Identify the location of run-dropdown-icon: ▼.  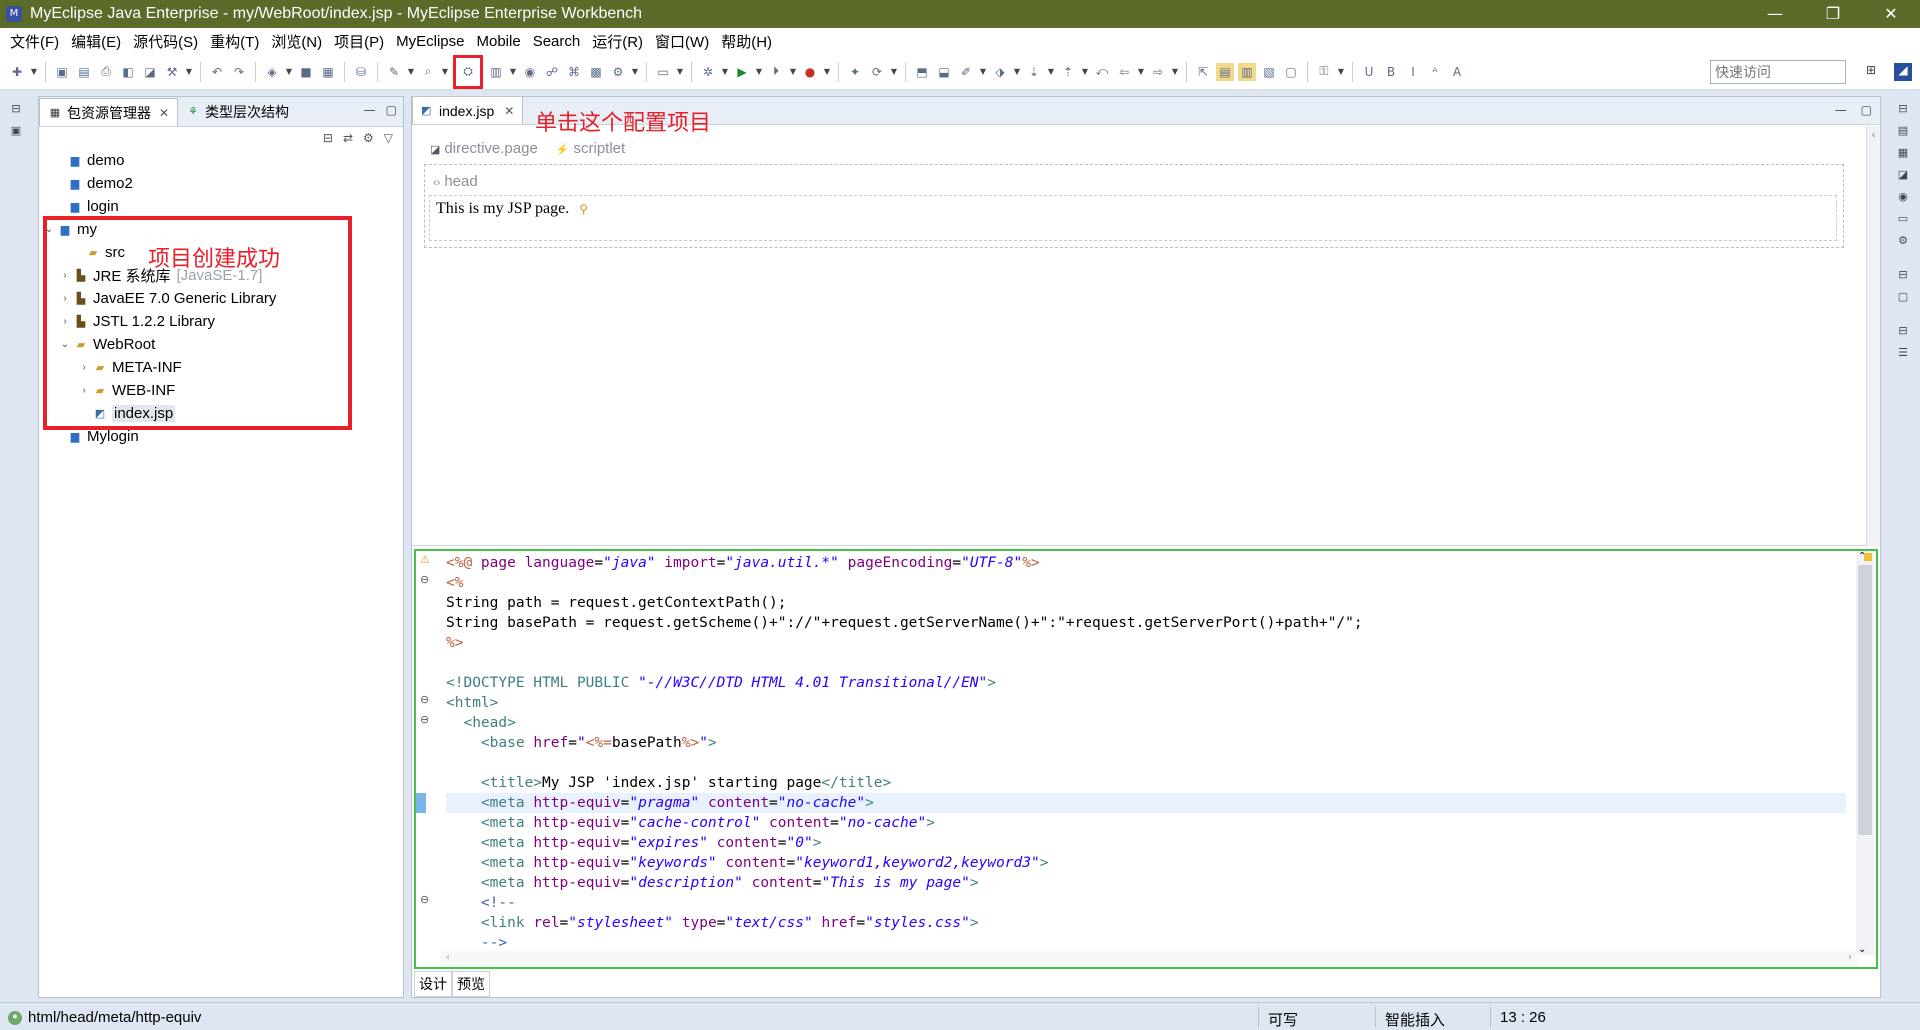
(759, 72).